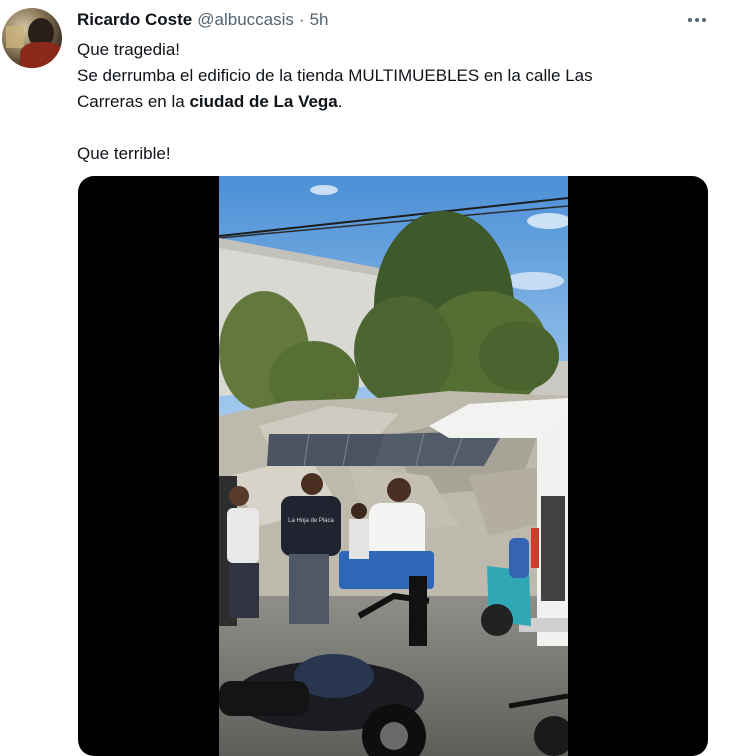 This screenshot has height=756, width=742. Describe the element at coordinates (124, 153) in the screenshot. I see `tweet-line-4: Que terrible!` at that location.